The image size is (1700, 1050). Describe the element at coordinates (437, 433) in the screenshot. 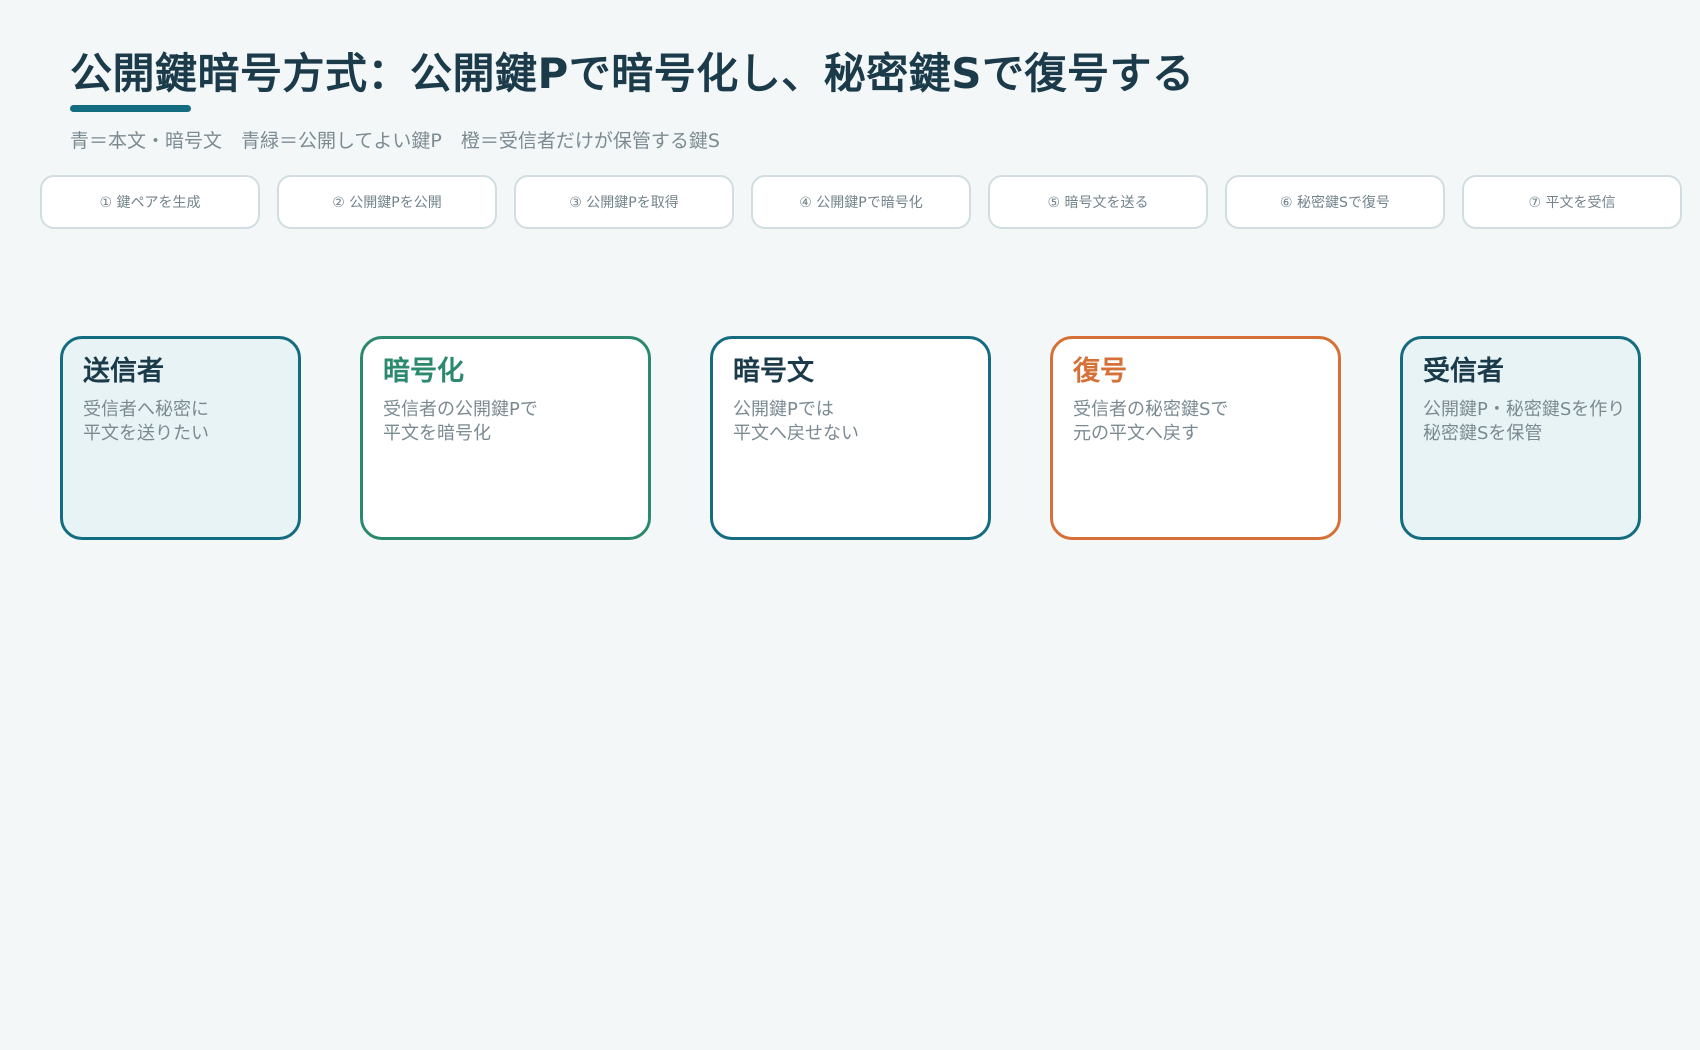

I see `node-desc-line: 平文を暗号化` at that location.